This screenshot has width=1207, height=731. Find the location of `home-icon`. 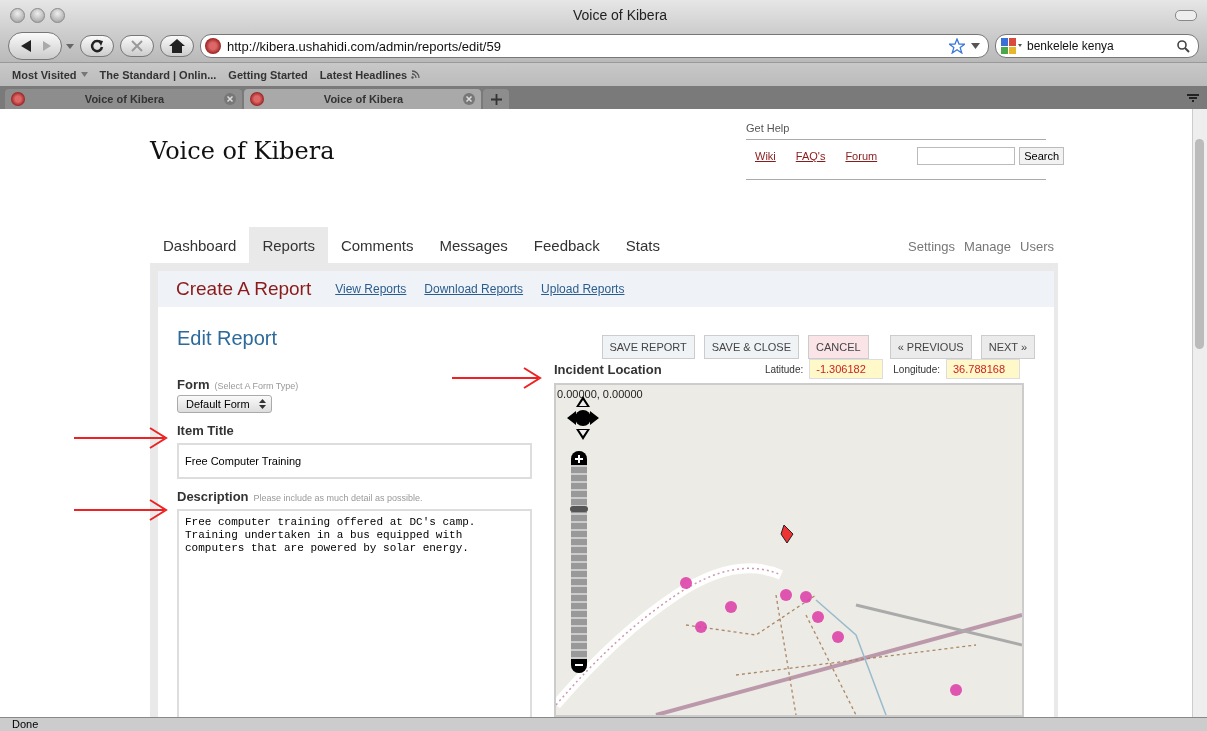

home-icon is located at coordinates (177, 46).